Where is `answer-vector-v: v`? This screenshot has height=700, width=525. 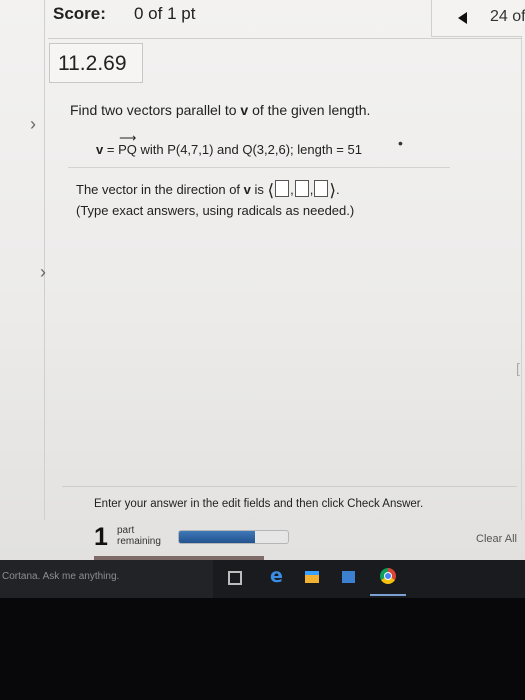 answer-vector-v: v is located at coordinates (247, 189).